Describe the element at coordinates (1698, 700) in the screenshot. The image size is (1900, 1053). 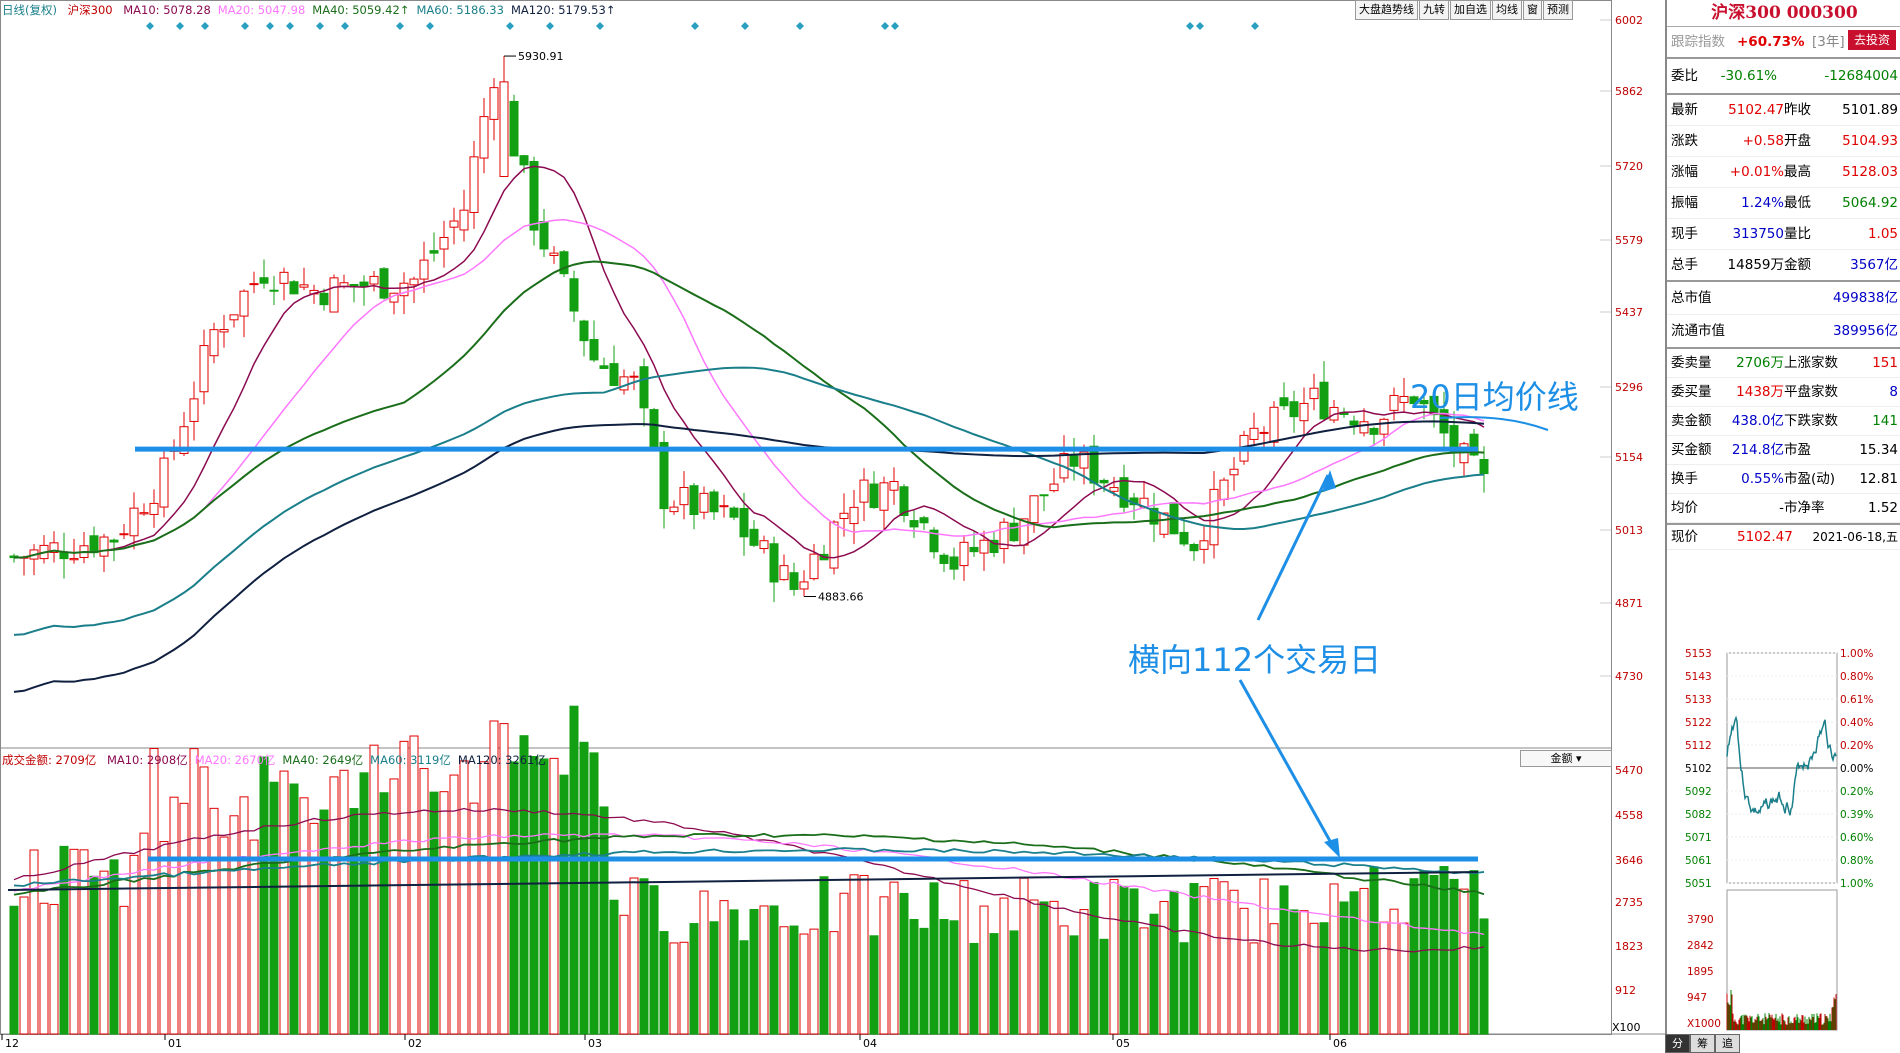
I see `mini-left-tick: 5133` at that location.